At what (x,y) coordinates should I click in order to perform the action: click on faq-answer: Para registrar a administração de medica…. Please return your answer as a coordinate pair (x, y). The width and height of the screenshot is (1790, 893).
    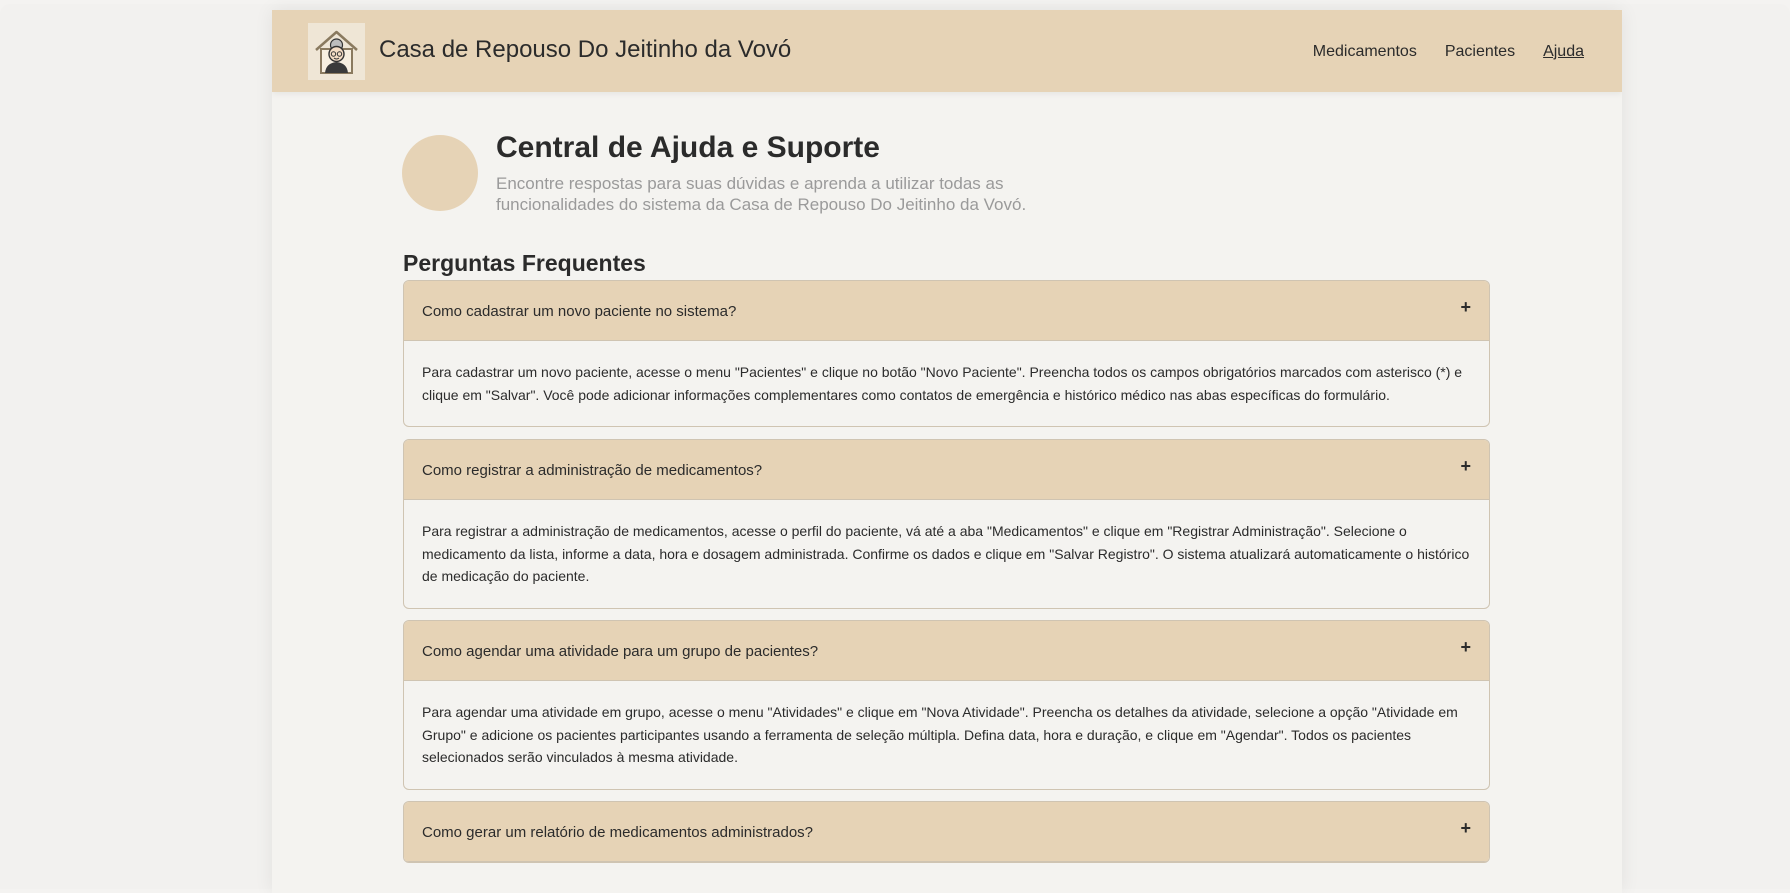
    Looking at the image, I should click on (946, 553).